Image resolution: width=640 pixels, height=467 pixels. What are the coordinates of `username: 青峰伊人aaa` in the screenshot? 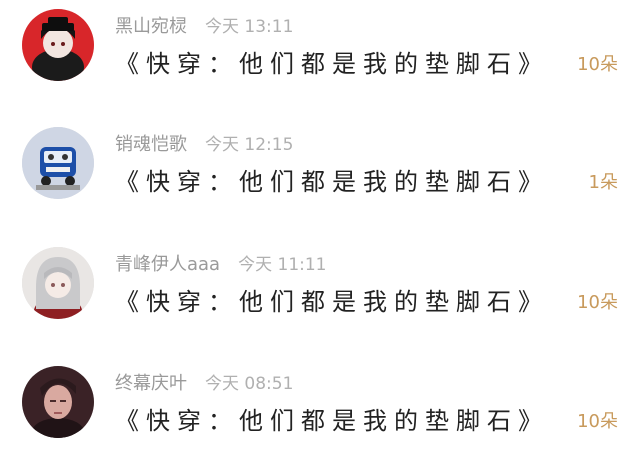 It's located at (167, 264).